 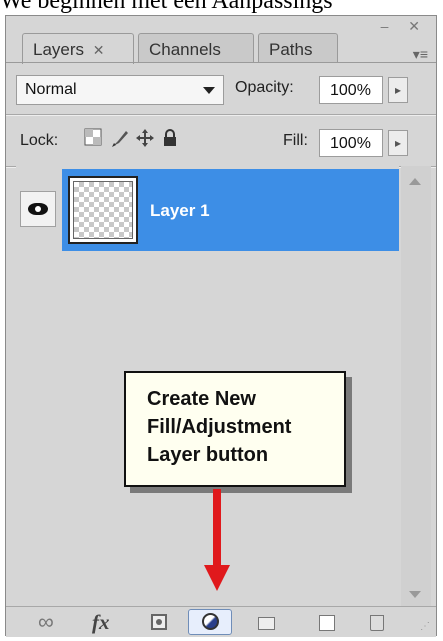 What do you see at coordinates (398, 90) in the screenshot?
I see `opacity-stepper: ▸` at bounding box center [398, 90].